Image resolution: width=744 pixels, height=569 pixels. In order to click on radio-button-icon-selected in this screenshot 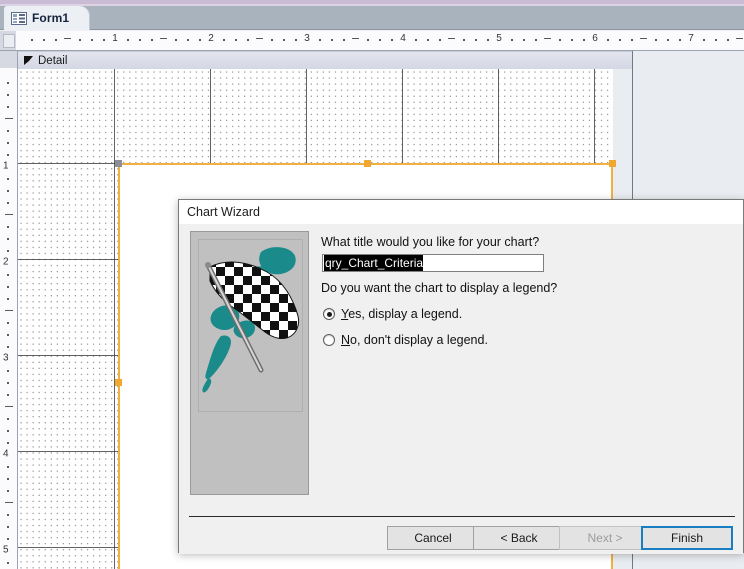, I will do `click(329, 314)`.